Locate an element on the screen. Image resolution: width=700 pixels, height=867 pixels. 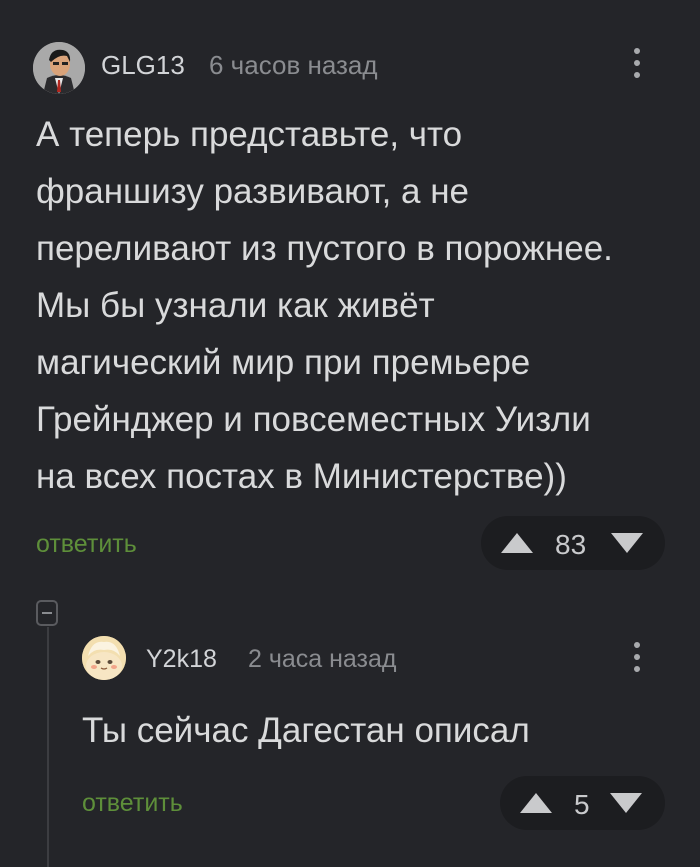
rating-control: 83 is located at coordinates (573, 543).